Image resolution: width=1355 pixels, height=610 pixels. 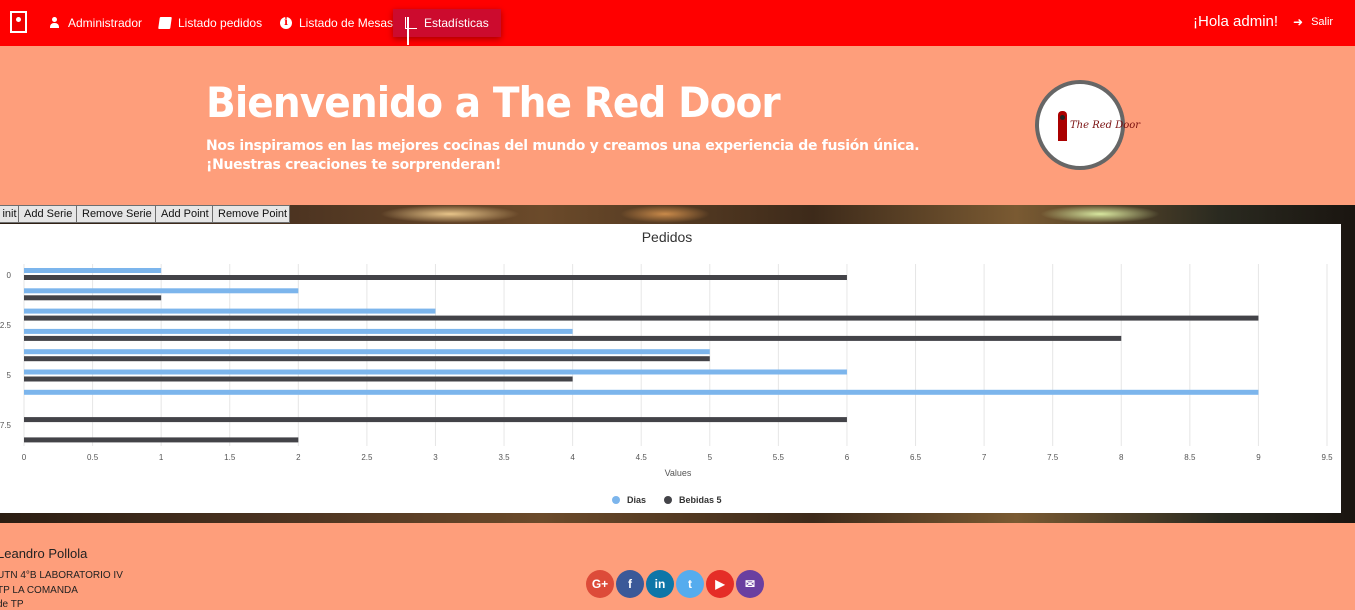 I want to click on nav-item-listado-mesas: i Listado de Mesas, so click(x=336, y=23).